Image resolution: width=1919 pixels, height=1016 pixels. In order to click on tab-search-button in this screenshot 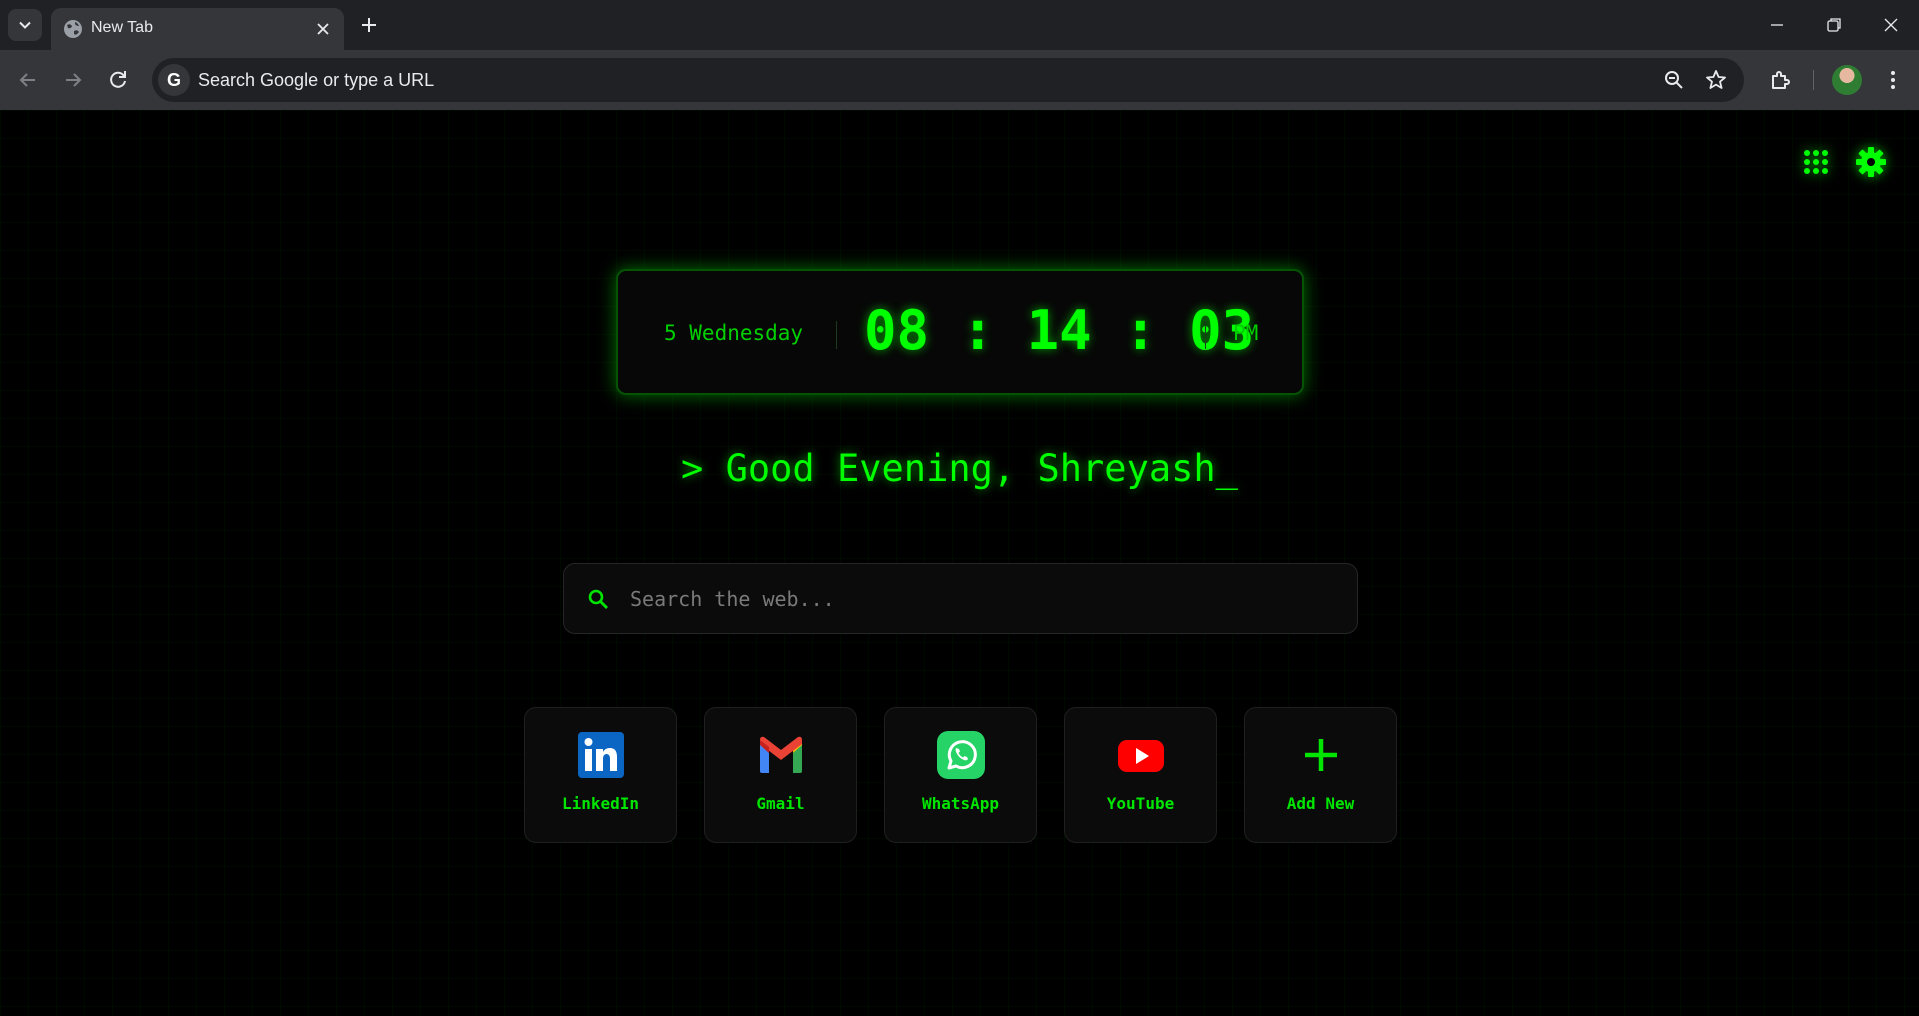, I will do `click(25, 25)`.